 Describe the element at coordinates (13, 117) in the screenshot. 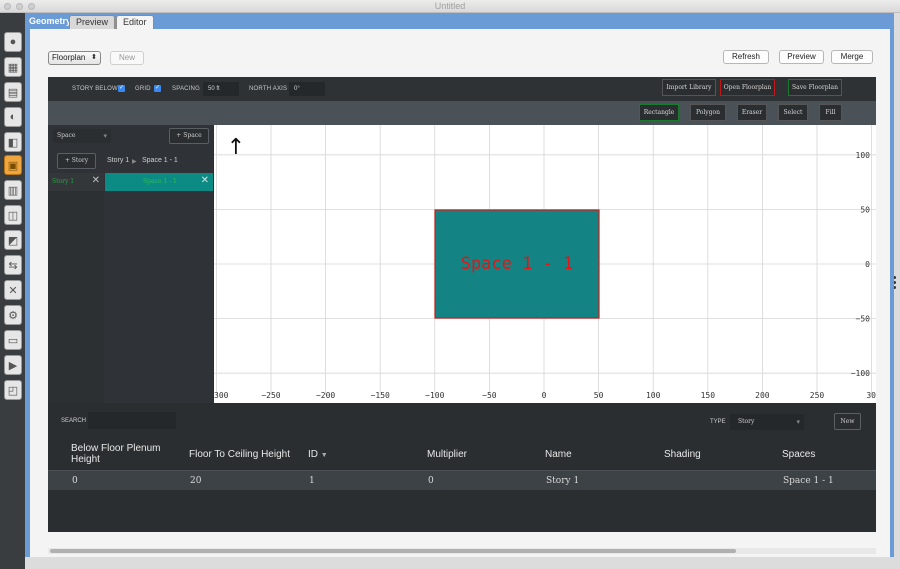

I see `loads-icon: ◐` at that location.